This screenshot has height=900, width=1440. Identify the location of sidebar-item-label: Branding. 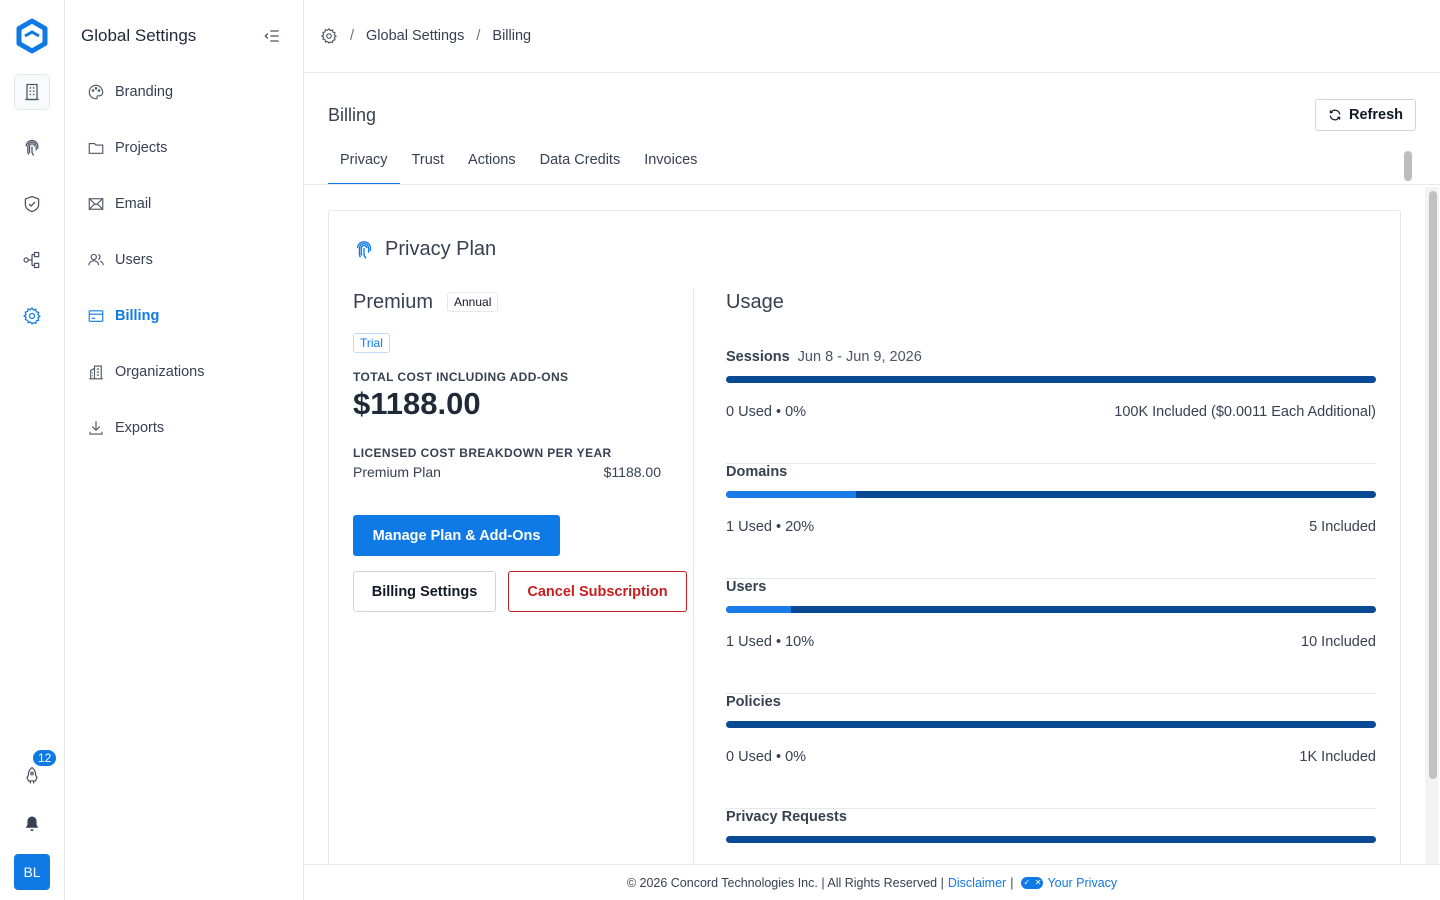
(144, 92).